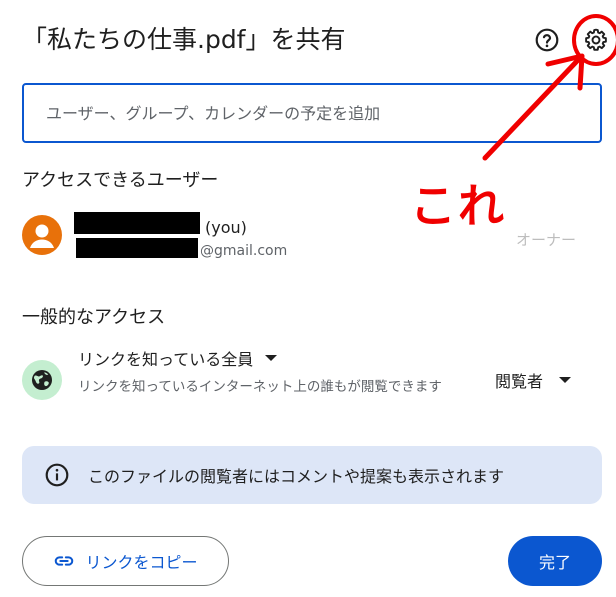 This screenshot has height=597, width=616. What do you see at coordinates (533, 107) in the screenshot?
I see `annotation-arrow` at bounding box center [533, 107].